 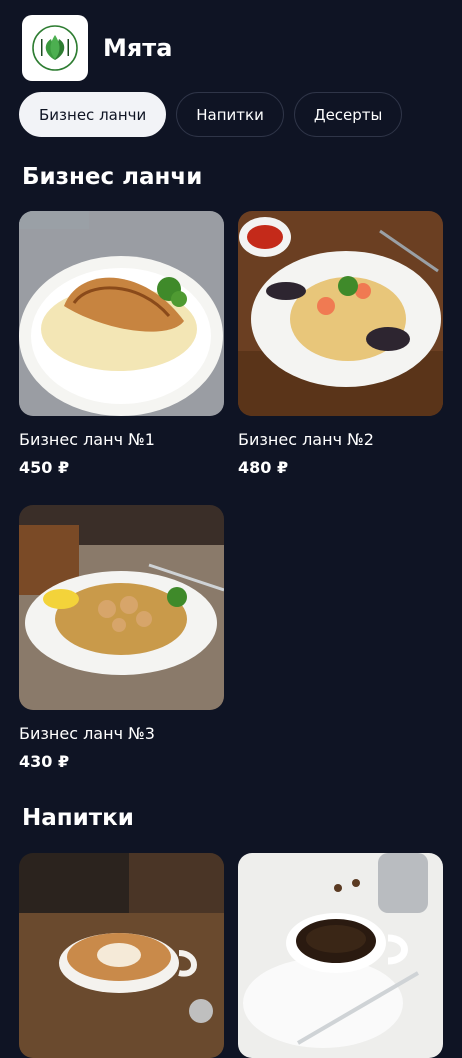 I want to click on menu-item-card: Бизнес ланч №1 450 ₽, so click(x=121, y=344).